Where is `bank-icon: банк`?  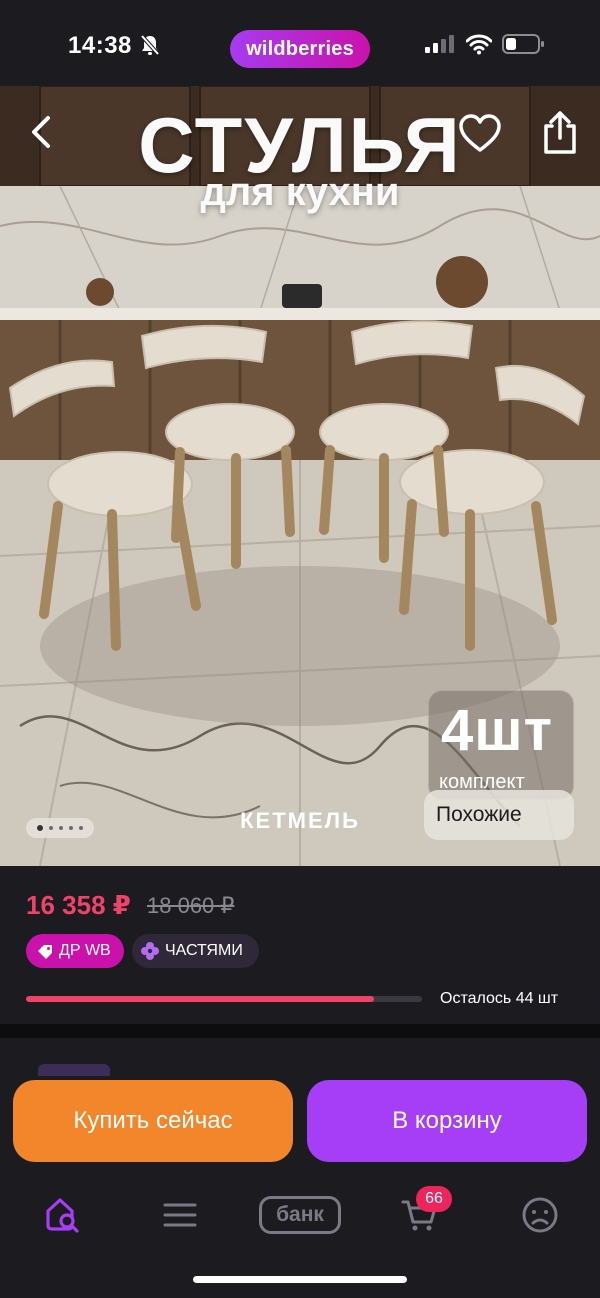
bank-icon: банк is located at coordinates (300, 1215).